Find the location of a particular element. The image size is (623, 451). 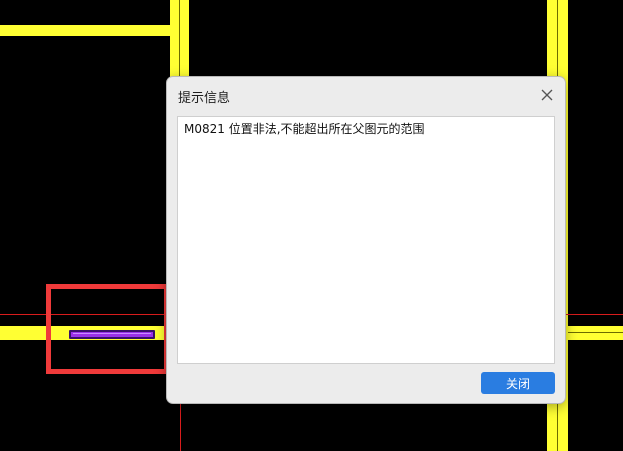

close-icon is located at coordinates (547, 95).